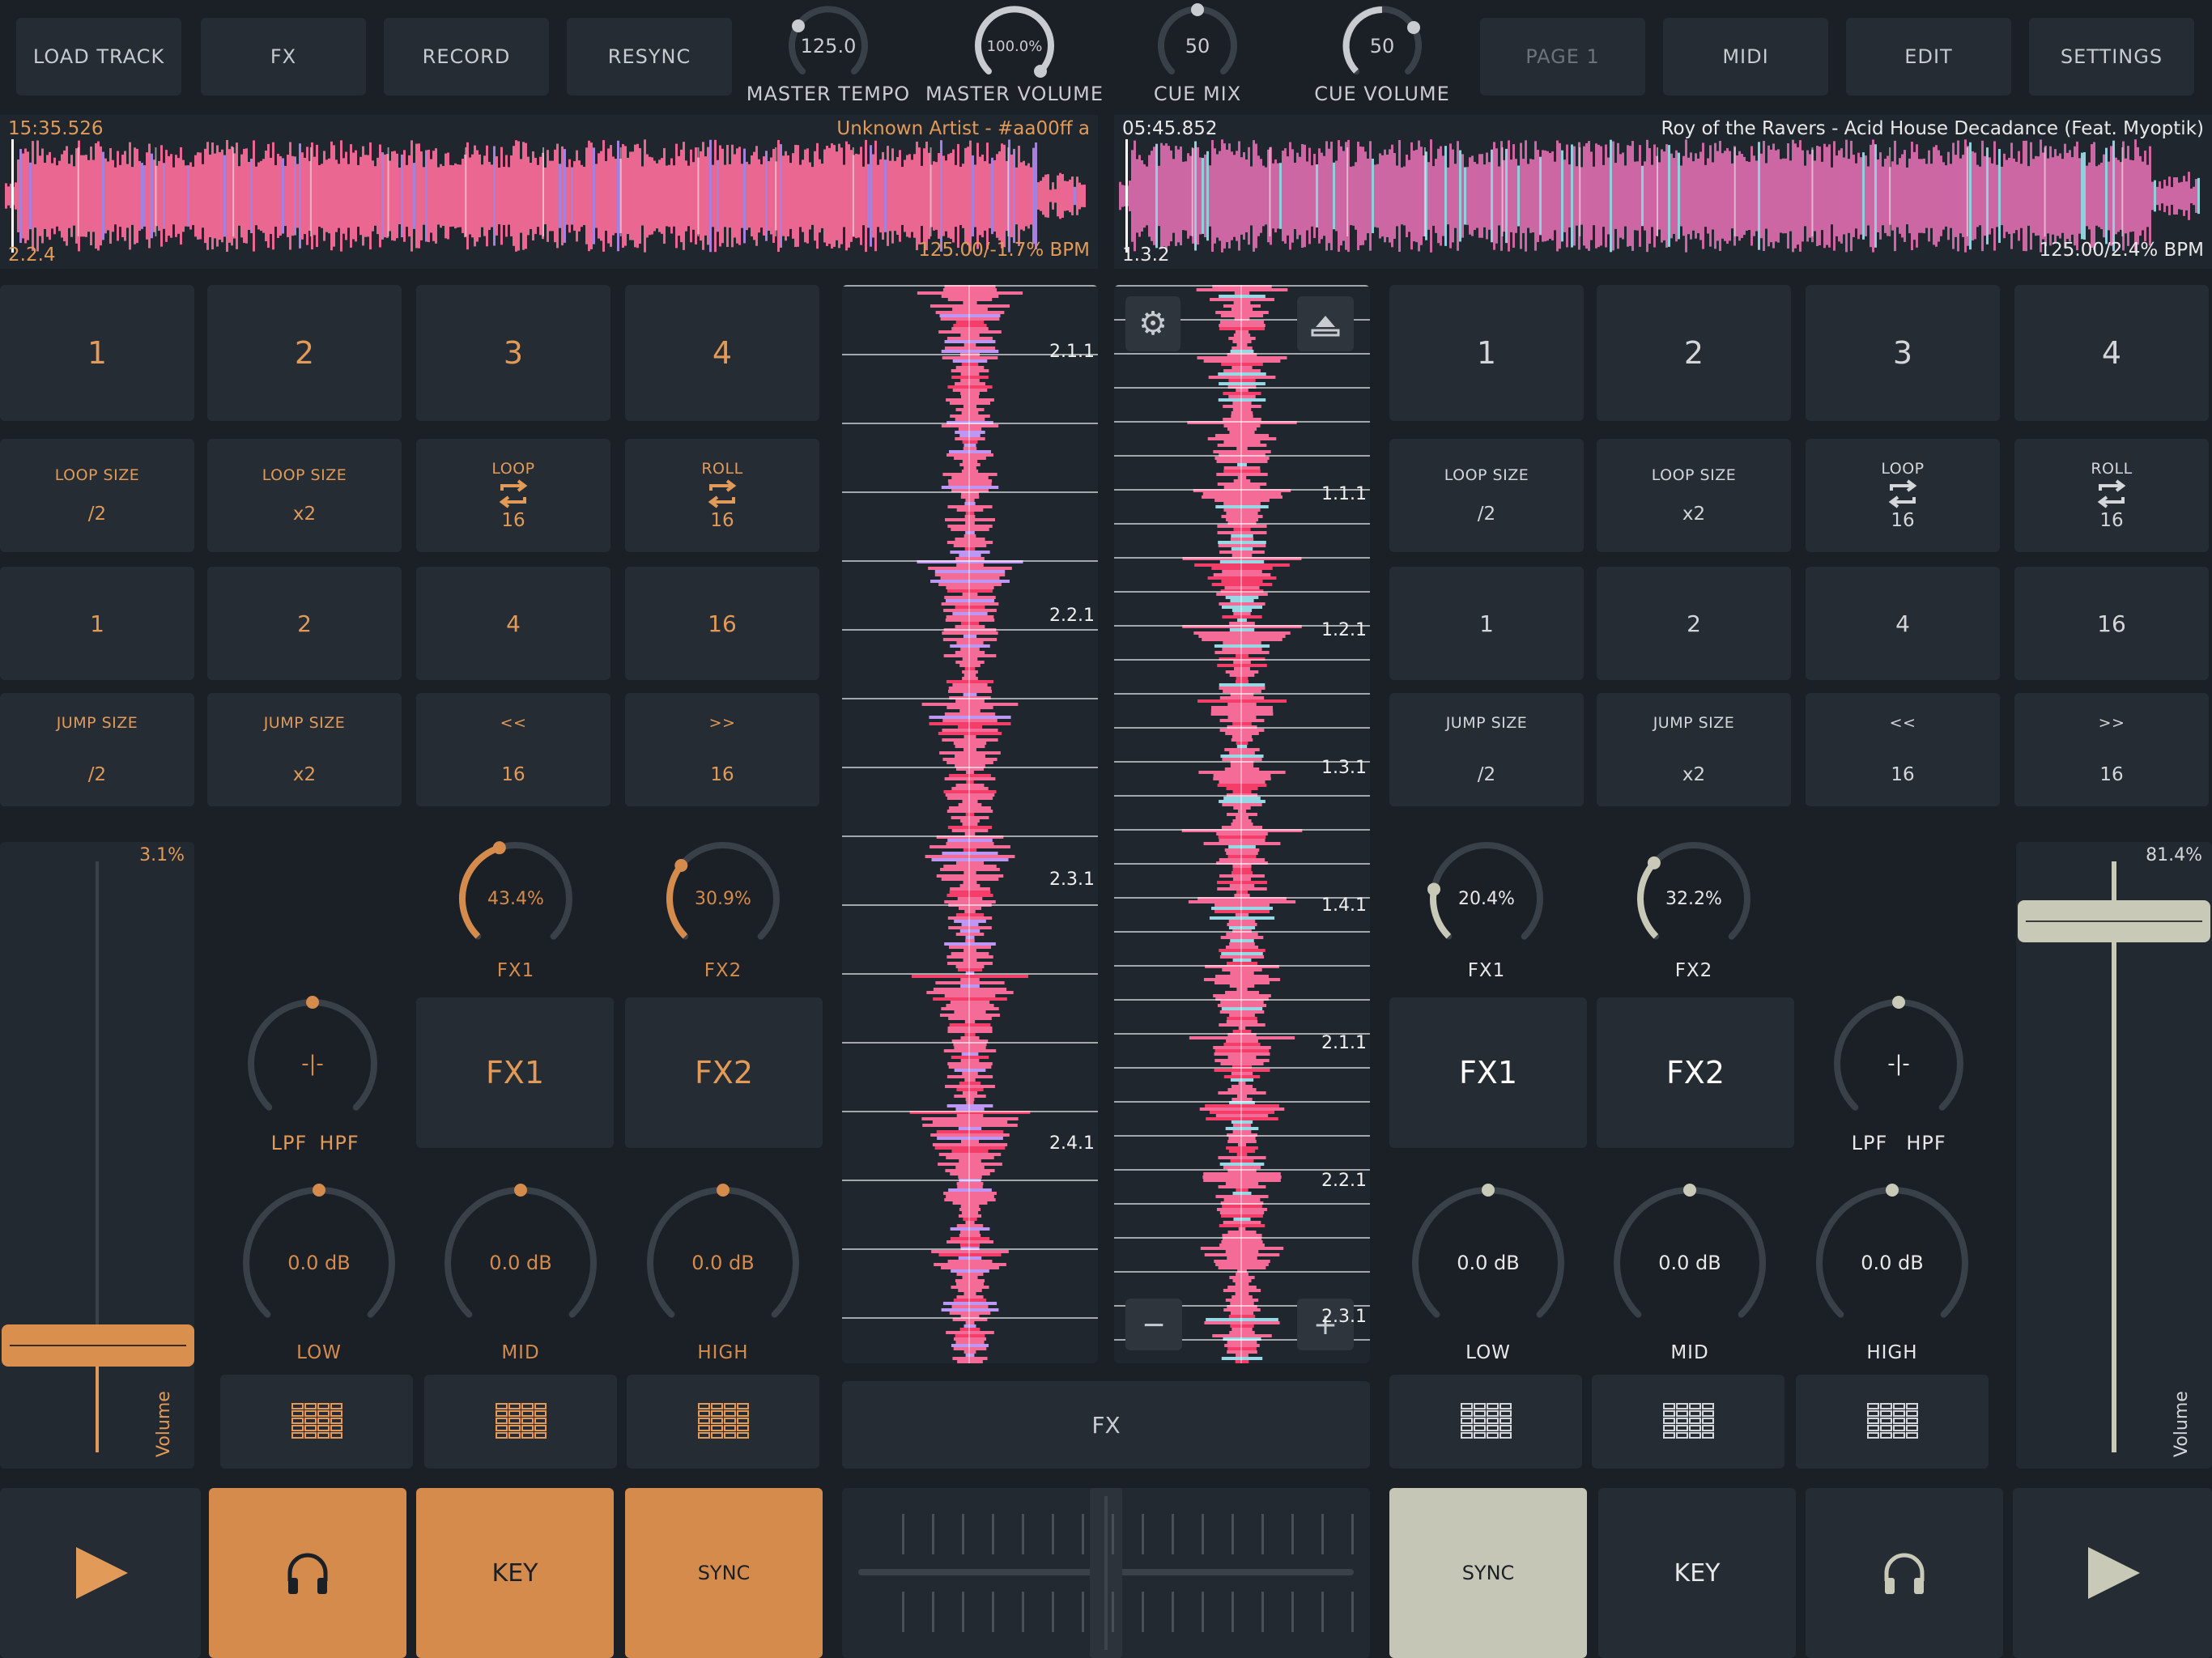  What do you see at coordinates (1903, 520) in the screenshot?
I see `loop-pad-value: 16` at bounding box center [1903, 520].